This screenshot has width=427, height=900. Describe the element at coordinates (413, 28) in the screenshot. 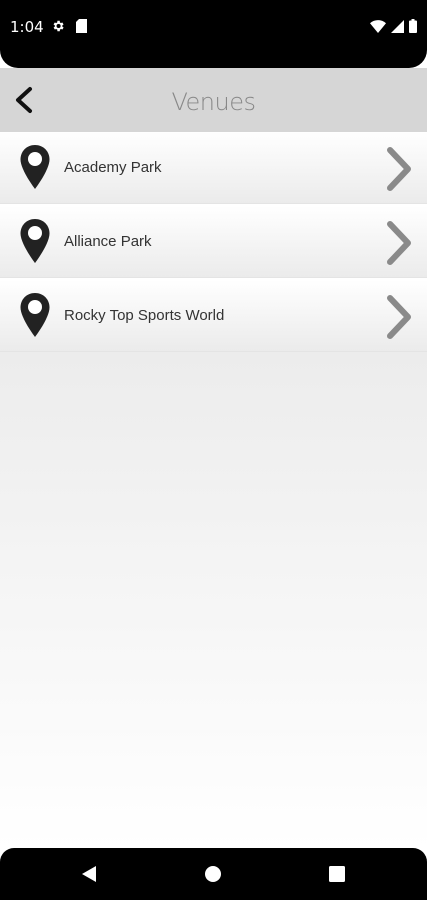

I see `battery-icon` at that location.